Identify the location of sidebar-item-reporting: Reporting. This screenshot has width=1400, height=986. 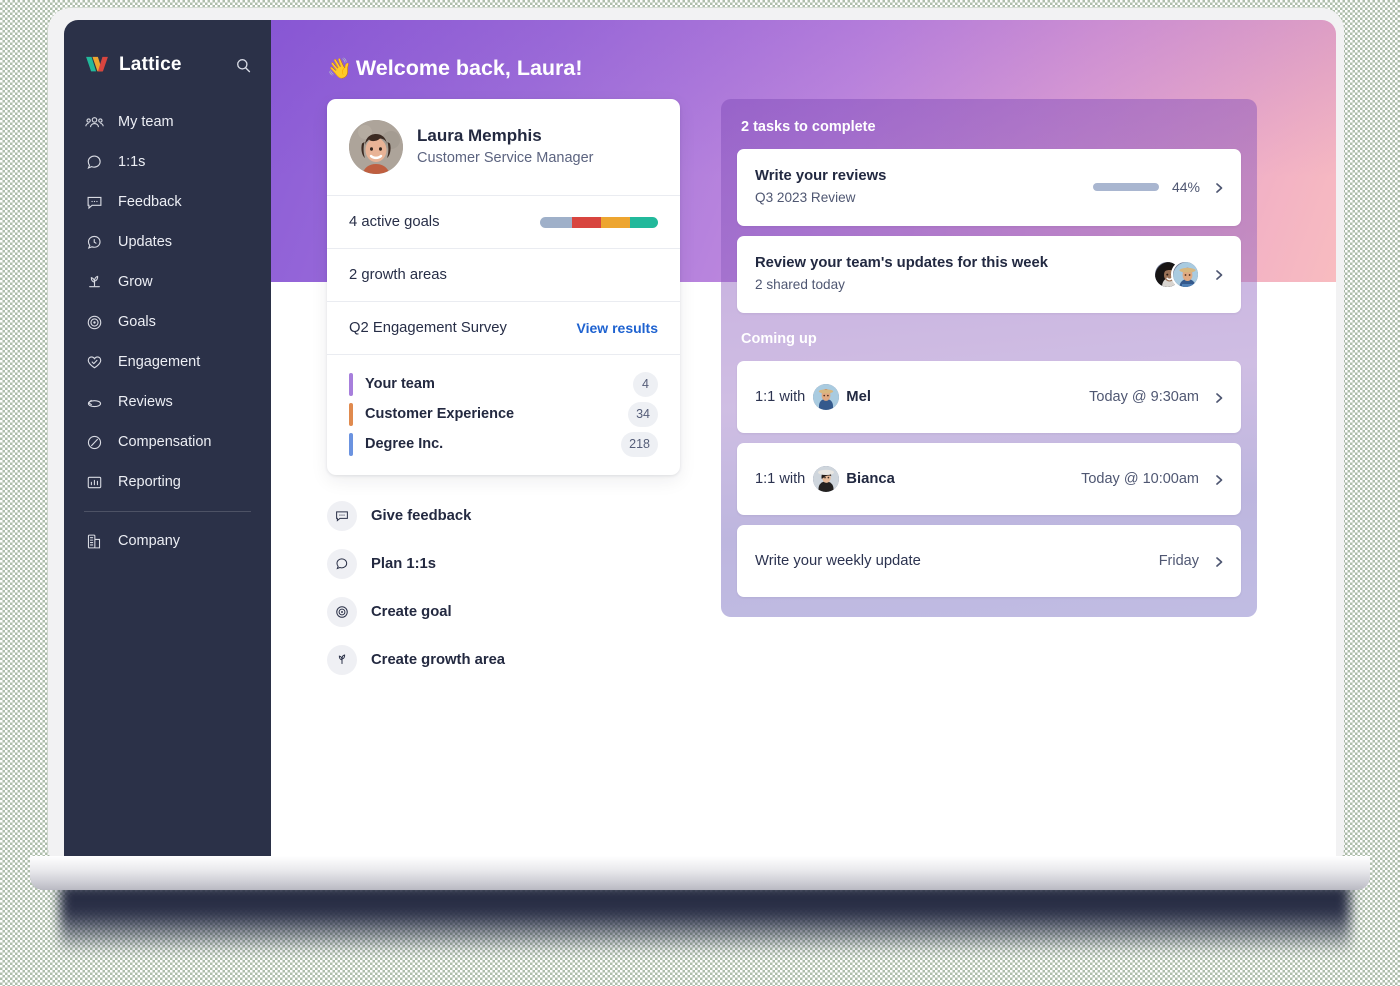
(167, 482).